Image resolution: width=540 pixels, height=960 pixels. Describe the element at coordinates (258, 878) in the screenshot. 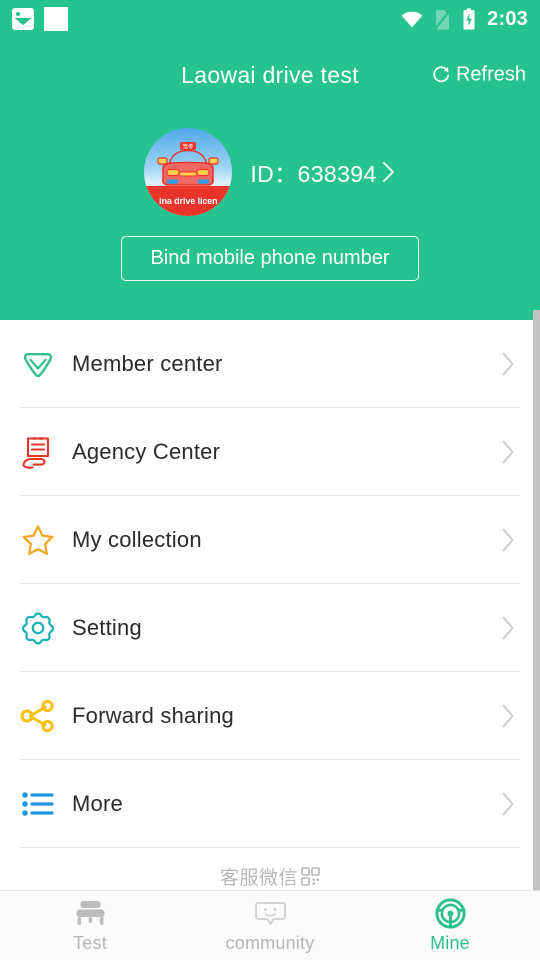

I see `customer-service-label: 客服微信` at that location.